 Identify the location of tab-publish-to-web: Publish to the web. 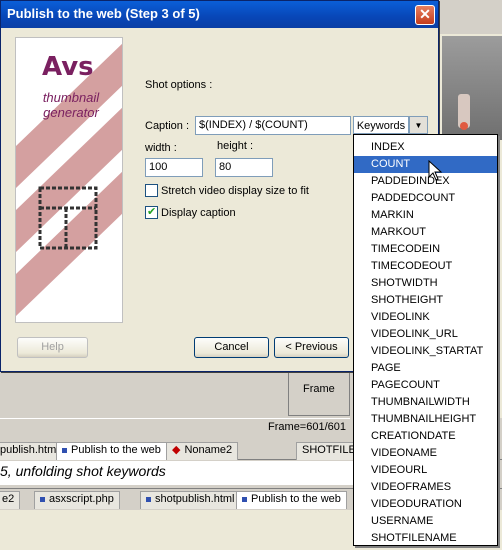
(111, 451).